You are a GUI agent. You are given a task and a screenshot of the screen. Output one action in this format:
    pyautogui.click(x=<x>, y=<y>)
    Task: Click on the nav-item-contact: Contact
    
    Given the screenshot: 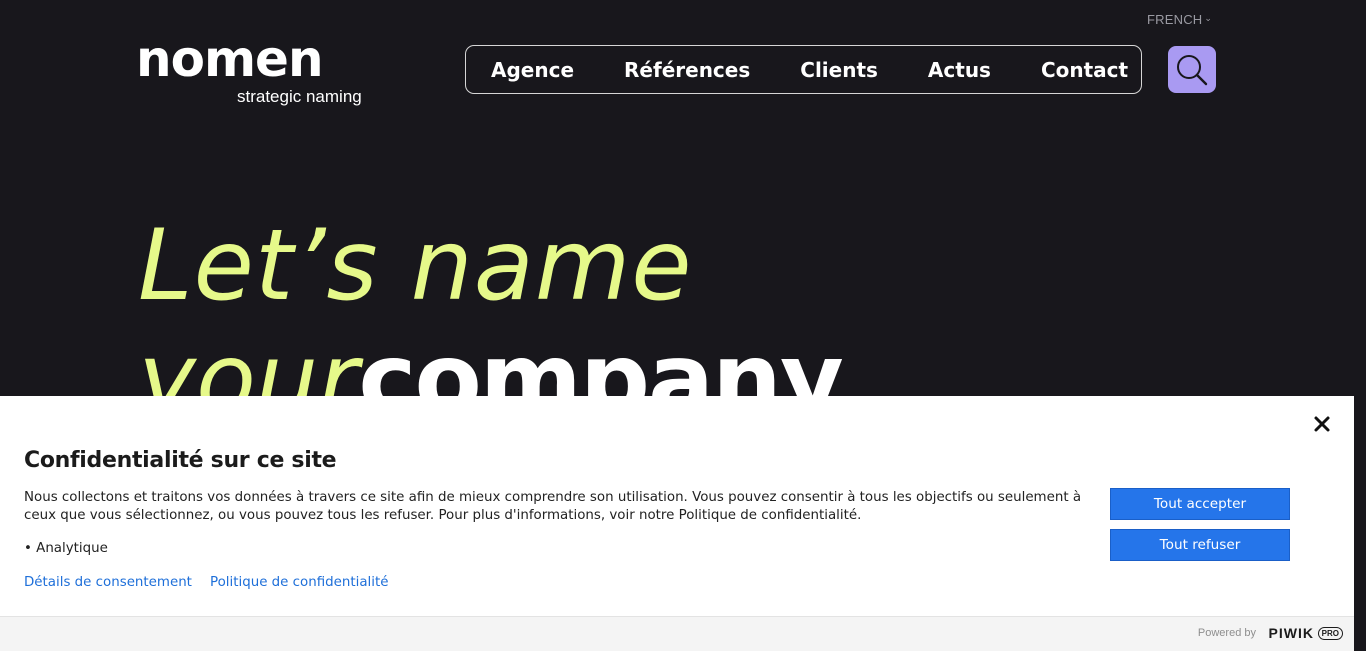 What is the action you would take?
    pyautogui.click(x=1084, y=70)
    